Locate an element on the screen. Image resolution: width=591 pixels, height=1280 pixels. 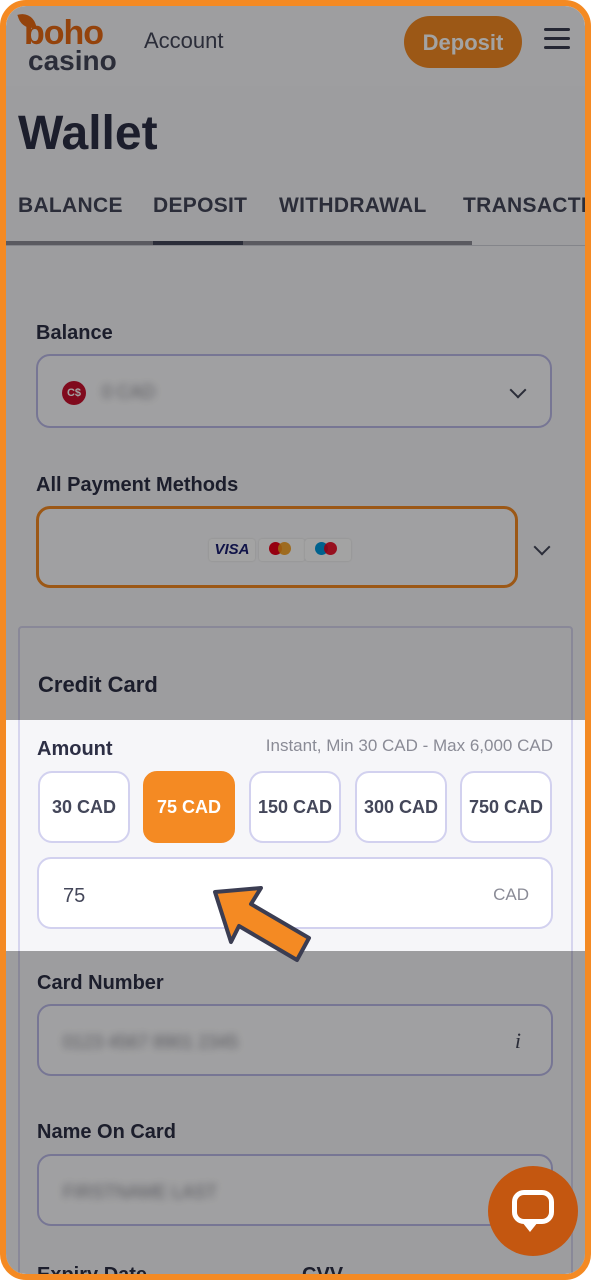
chat-button is located at coordinates (533, 1211).